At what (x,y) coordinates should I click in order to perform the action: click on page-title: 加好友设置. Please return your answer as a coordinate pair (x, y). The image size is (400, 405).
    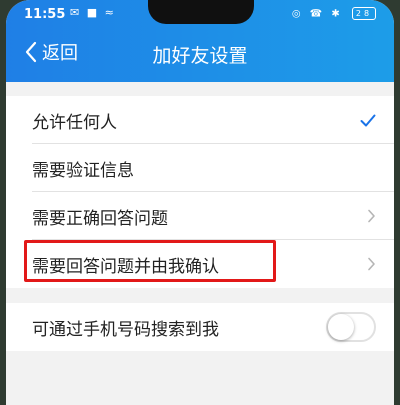
    Looking at the image, I should click on (200, 56).